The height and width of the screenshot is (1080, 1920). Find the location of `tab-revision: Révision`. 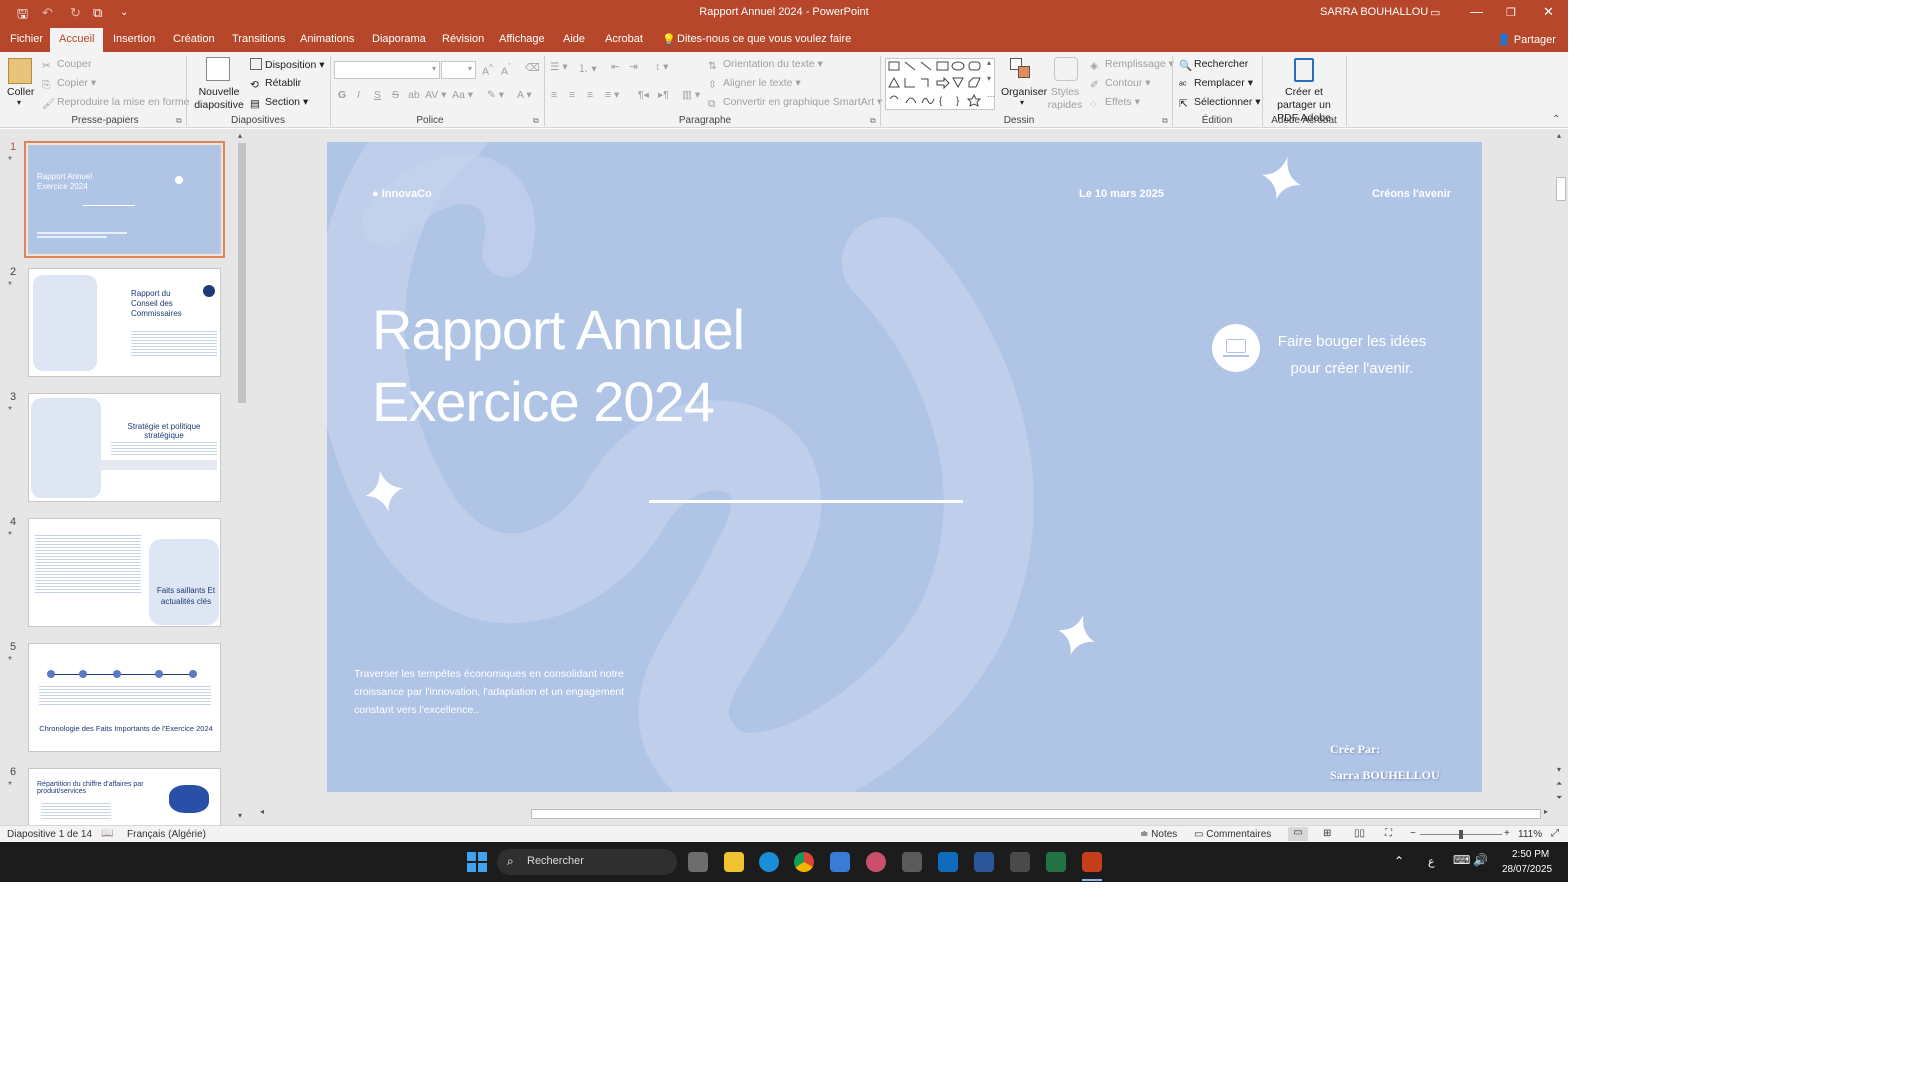

tab-revision: Révision is located at coordinates (463, 39).